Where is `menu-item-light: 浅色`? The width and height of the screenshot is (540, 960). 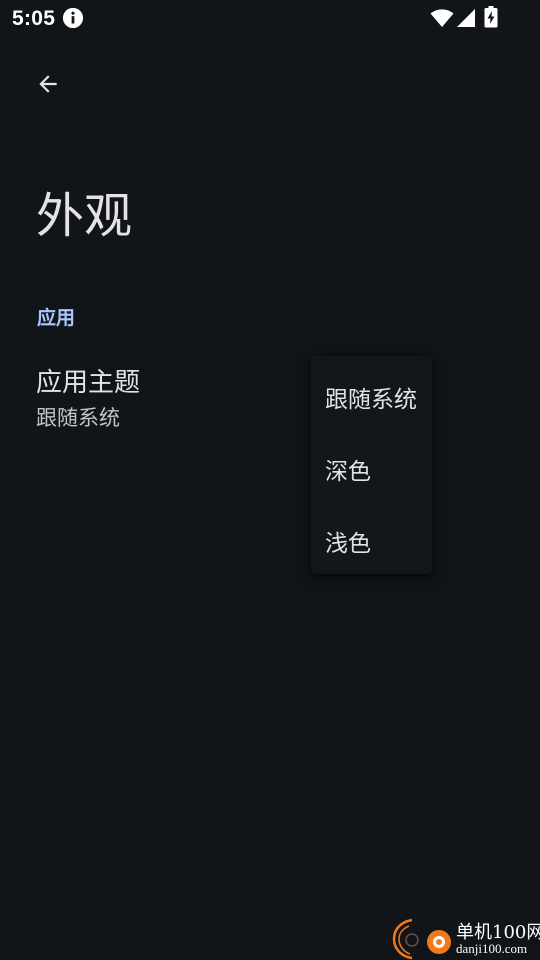
menu-item-light: 浅色 is located at coordinates (371, 538).